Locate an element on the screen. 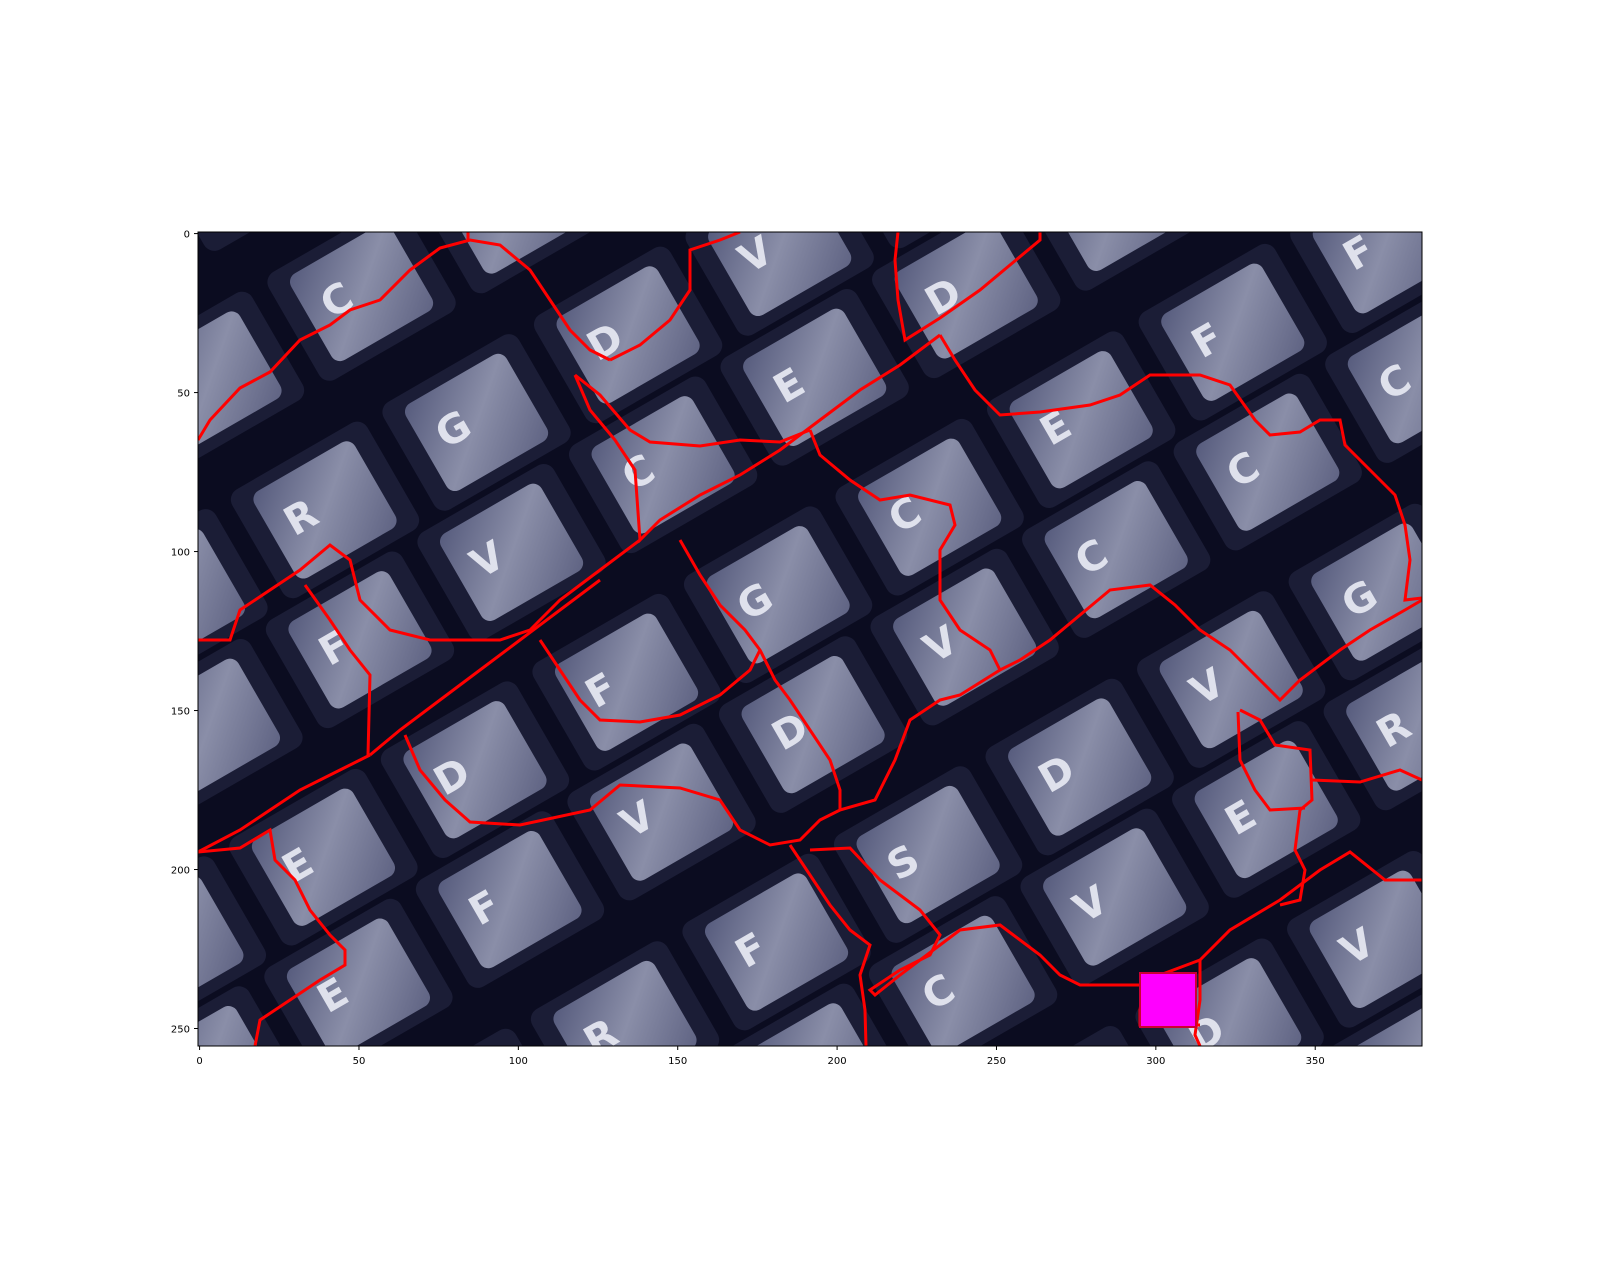  x-tick-label: 100 is located at coordinates (518, 1061).